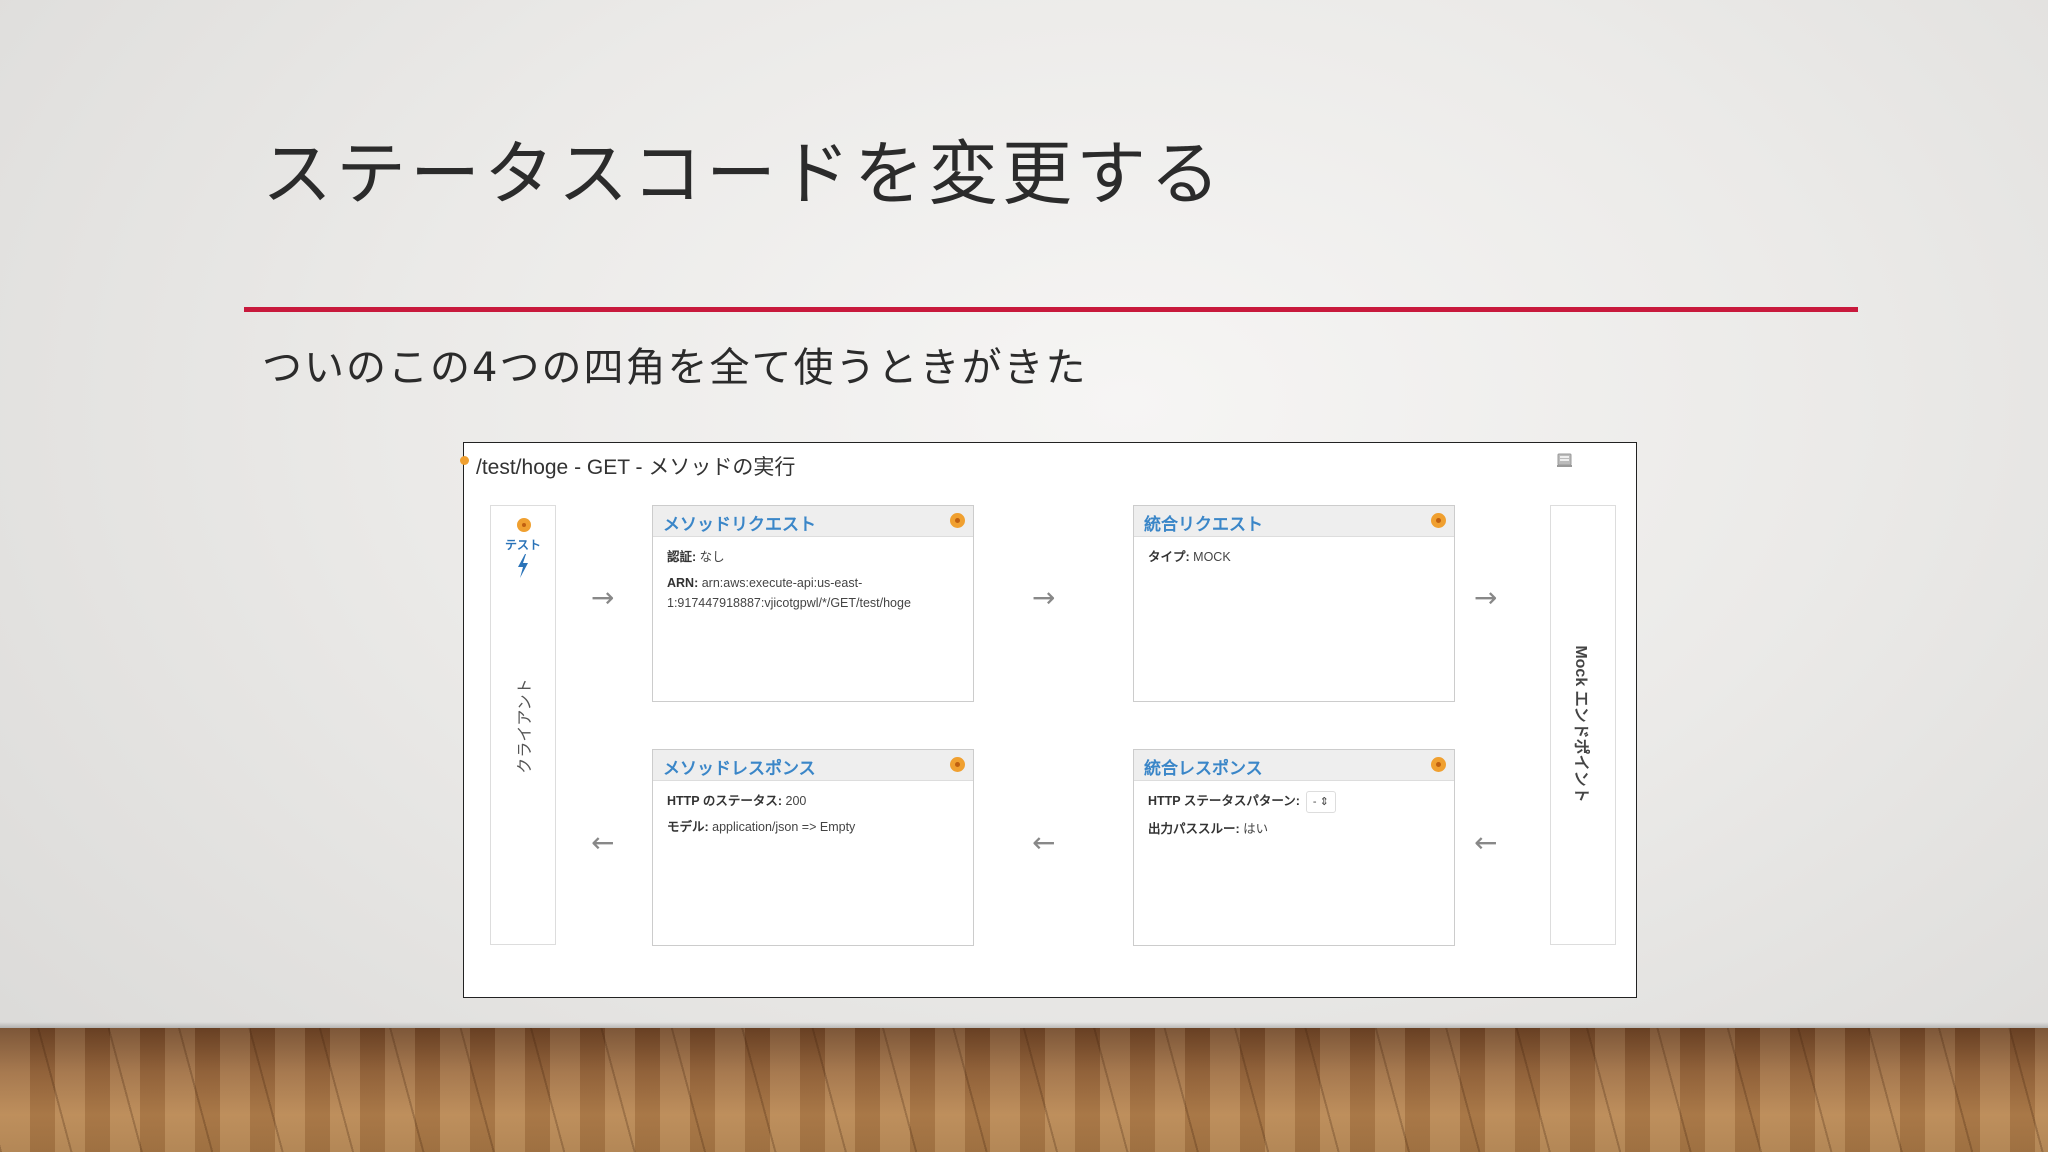  Describe the element at coordinates (739, 766) in the screenshot. I see `method-response-title: メソッドレスポンス` at that location.